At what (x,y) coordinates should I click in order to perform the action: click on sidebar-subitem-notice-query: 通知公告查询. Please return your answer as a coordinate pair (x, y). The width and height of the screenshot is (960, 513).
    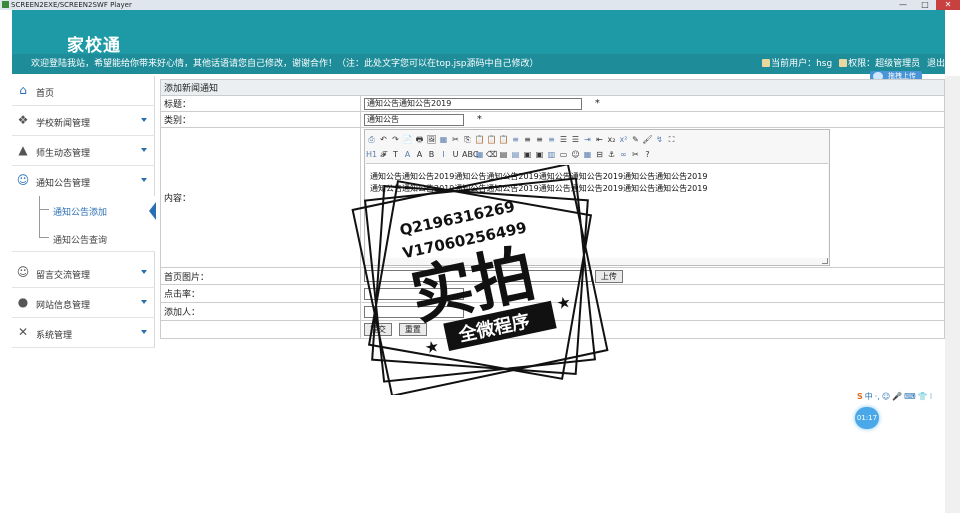
    Looking at the image, I should click on (83, 238).